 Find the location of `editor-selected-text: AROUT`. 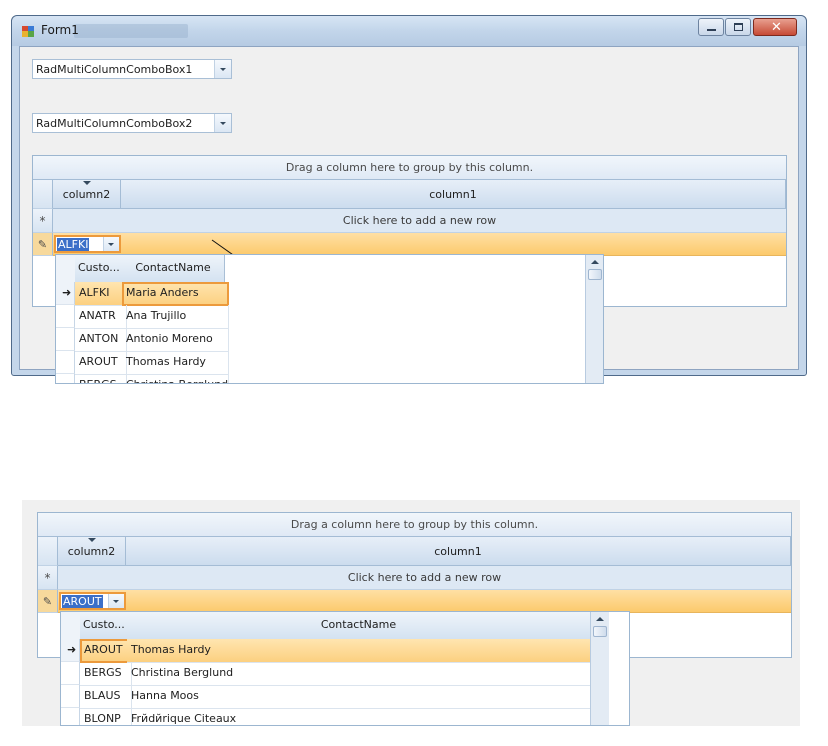

editor-selected-text: AROUT is located at coordinates (82, 601).